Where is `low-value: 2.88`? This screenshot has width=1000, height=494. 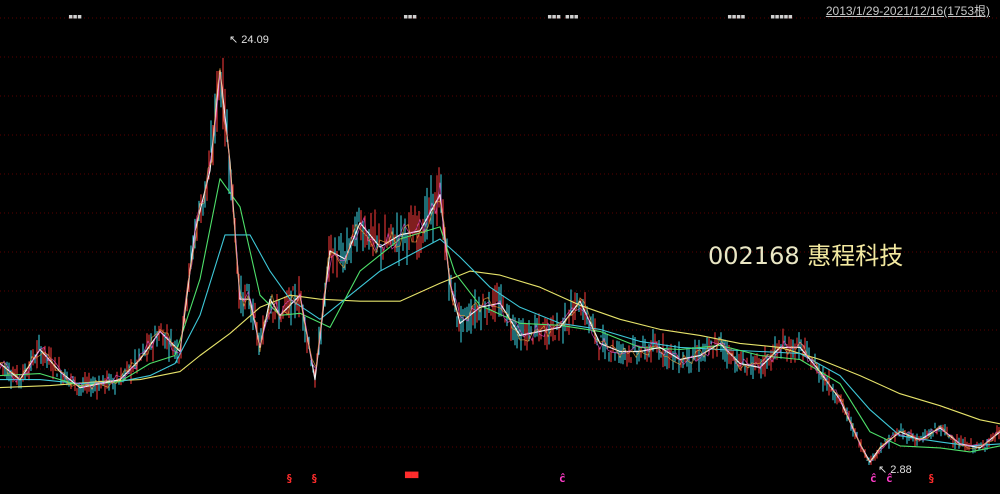 low-value: 2.88 is located at coordinates (901, 470).